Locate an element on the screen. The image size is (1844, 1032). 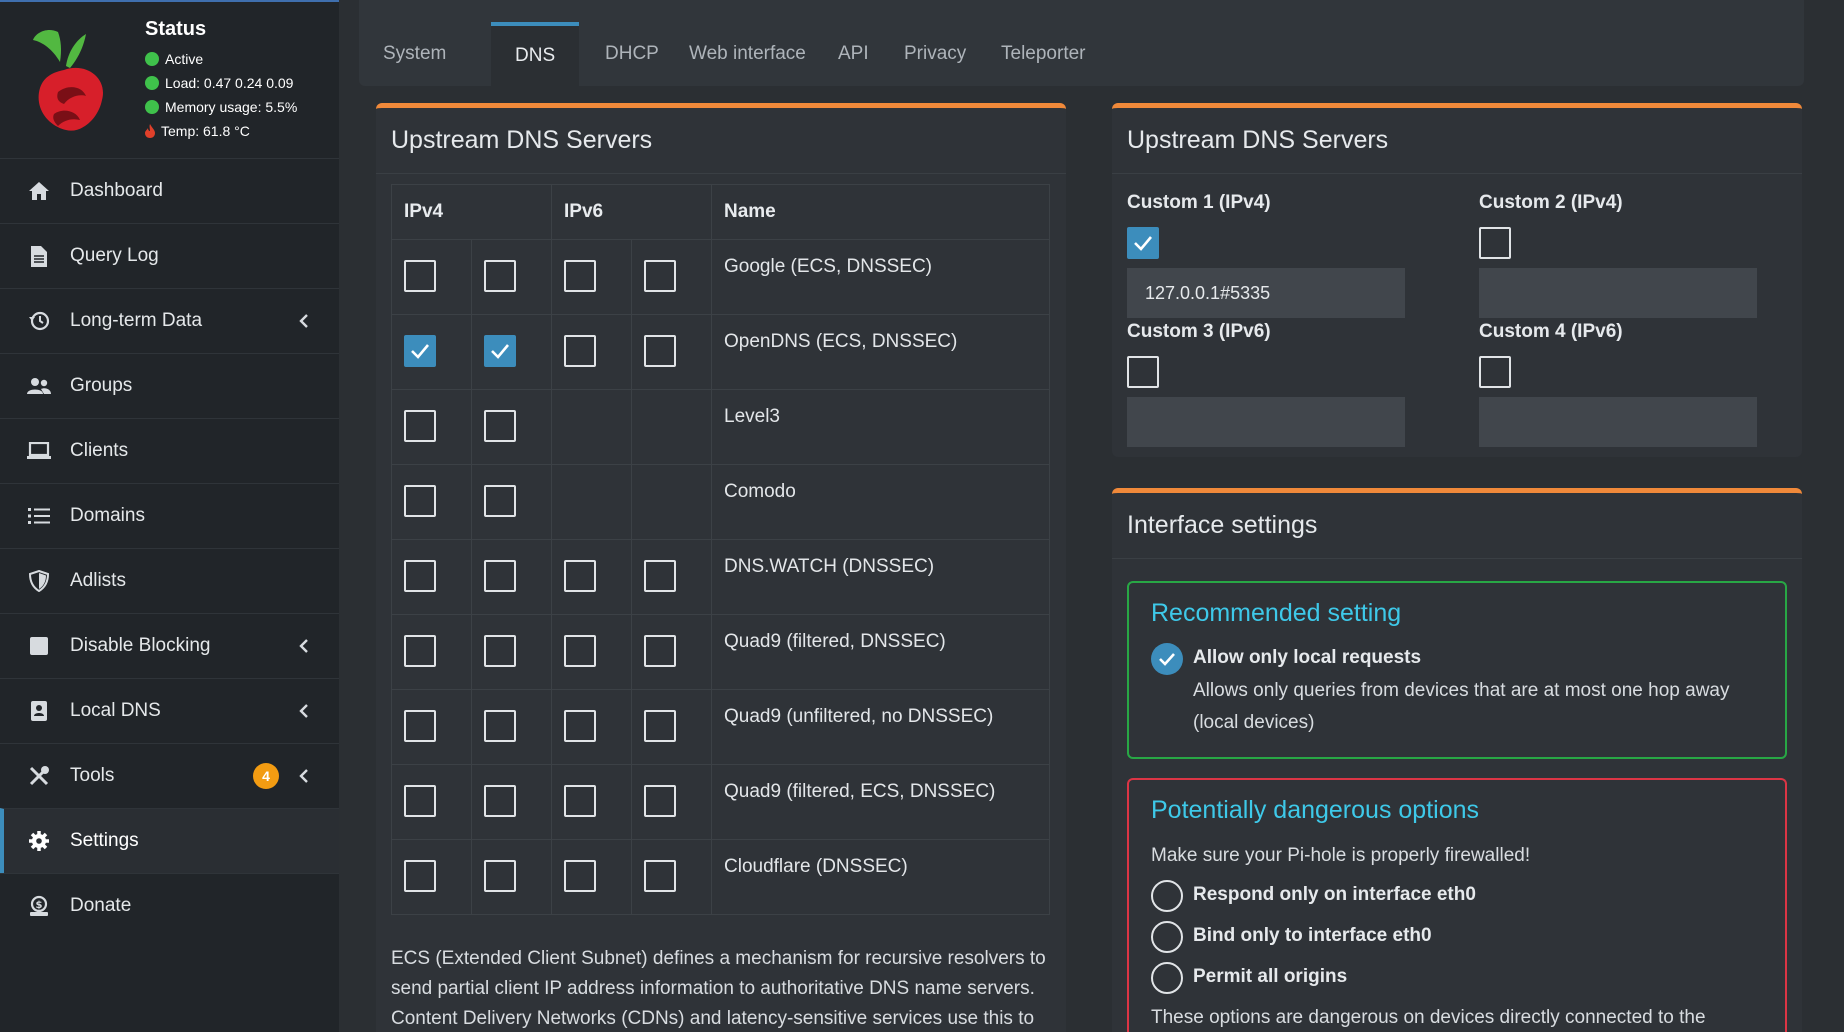
ipv6-header: IPv6 is located at coordinates (631, 212).